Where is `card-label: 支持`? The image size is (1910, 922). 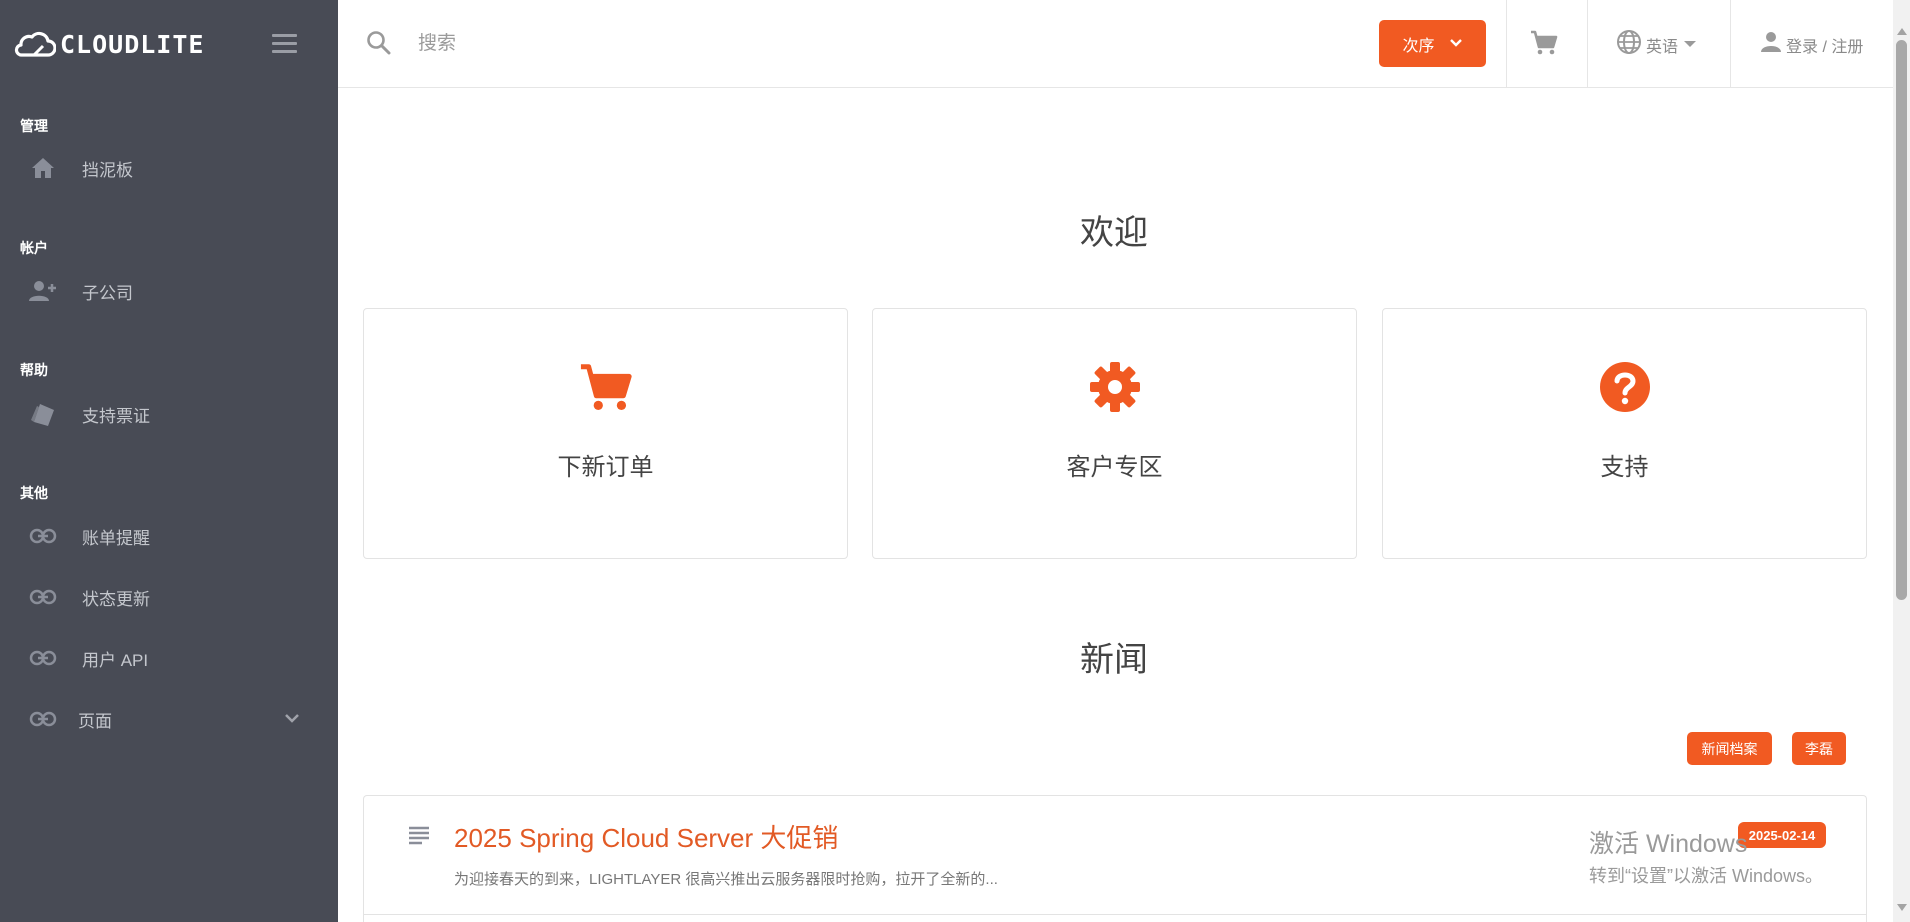
card-label: 支持 is located at coordinates (1624, 467).